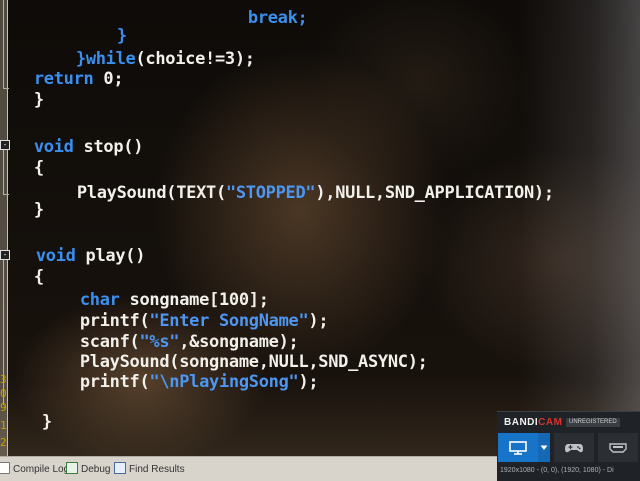 This screenshot has width=640, height=481. What do you see at coordinates (108, 147) in the screenshot?
I see `code-text: stop()` at bounding box center [108, 147].